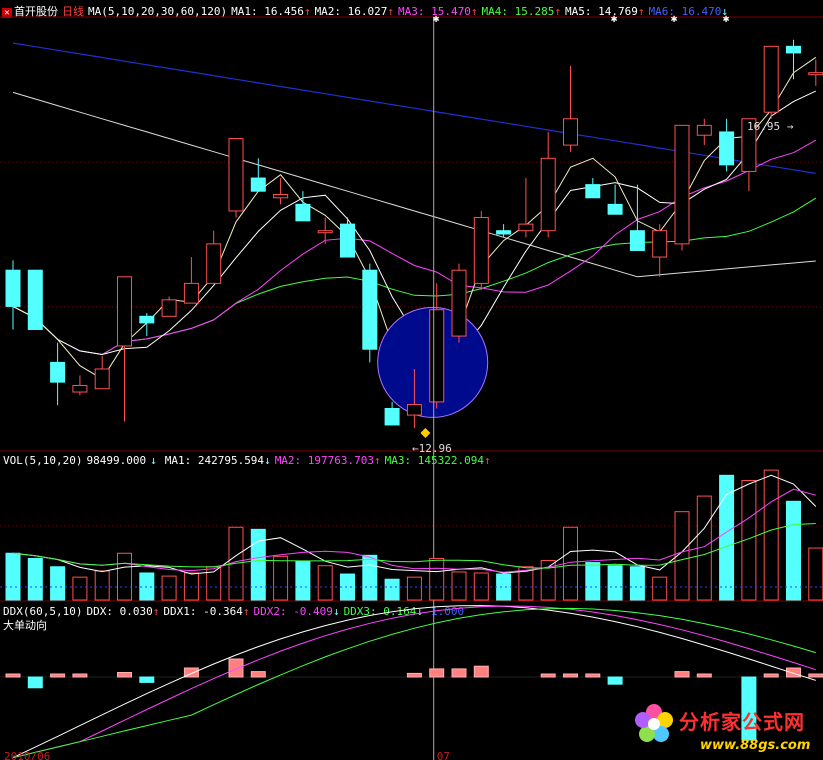 This screenshot has width=823, height=760. I want to click on x-axis-label: 07, so click(443, 755).